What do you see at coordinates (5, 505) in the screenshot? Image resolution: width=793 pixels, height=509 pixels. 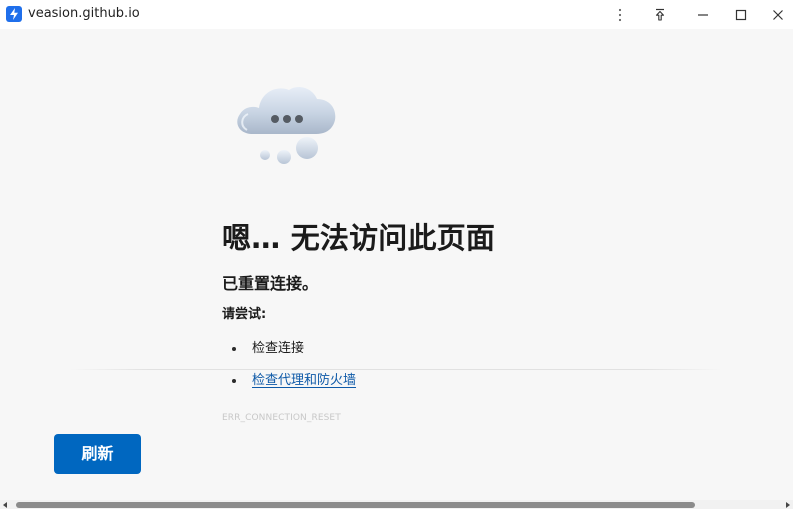 I see `scroll-left-arrow-icon` at bounding box center [5, 505].